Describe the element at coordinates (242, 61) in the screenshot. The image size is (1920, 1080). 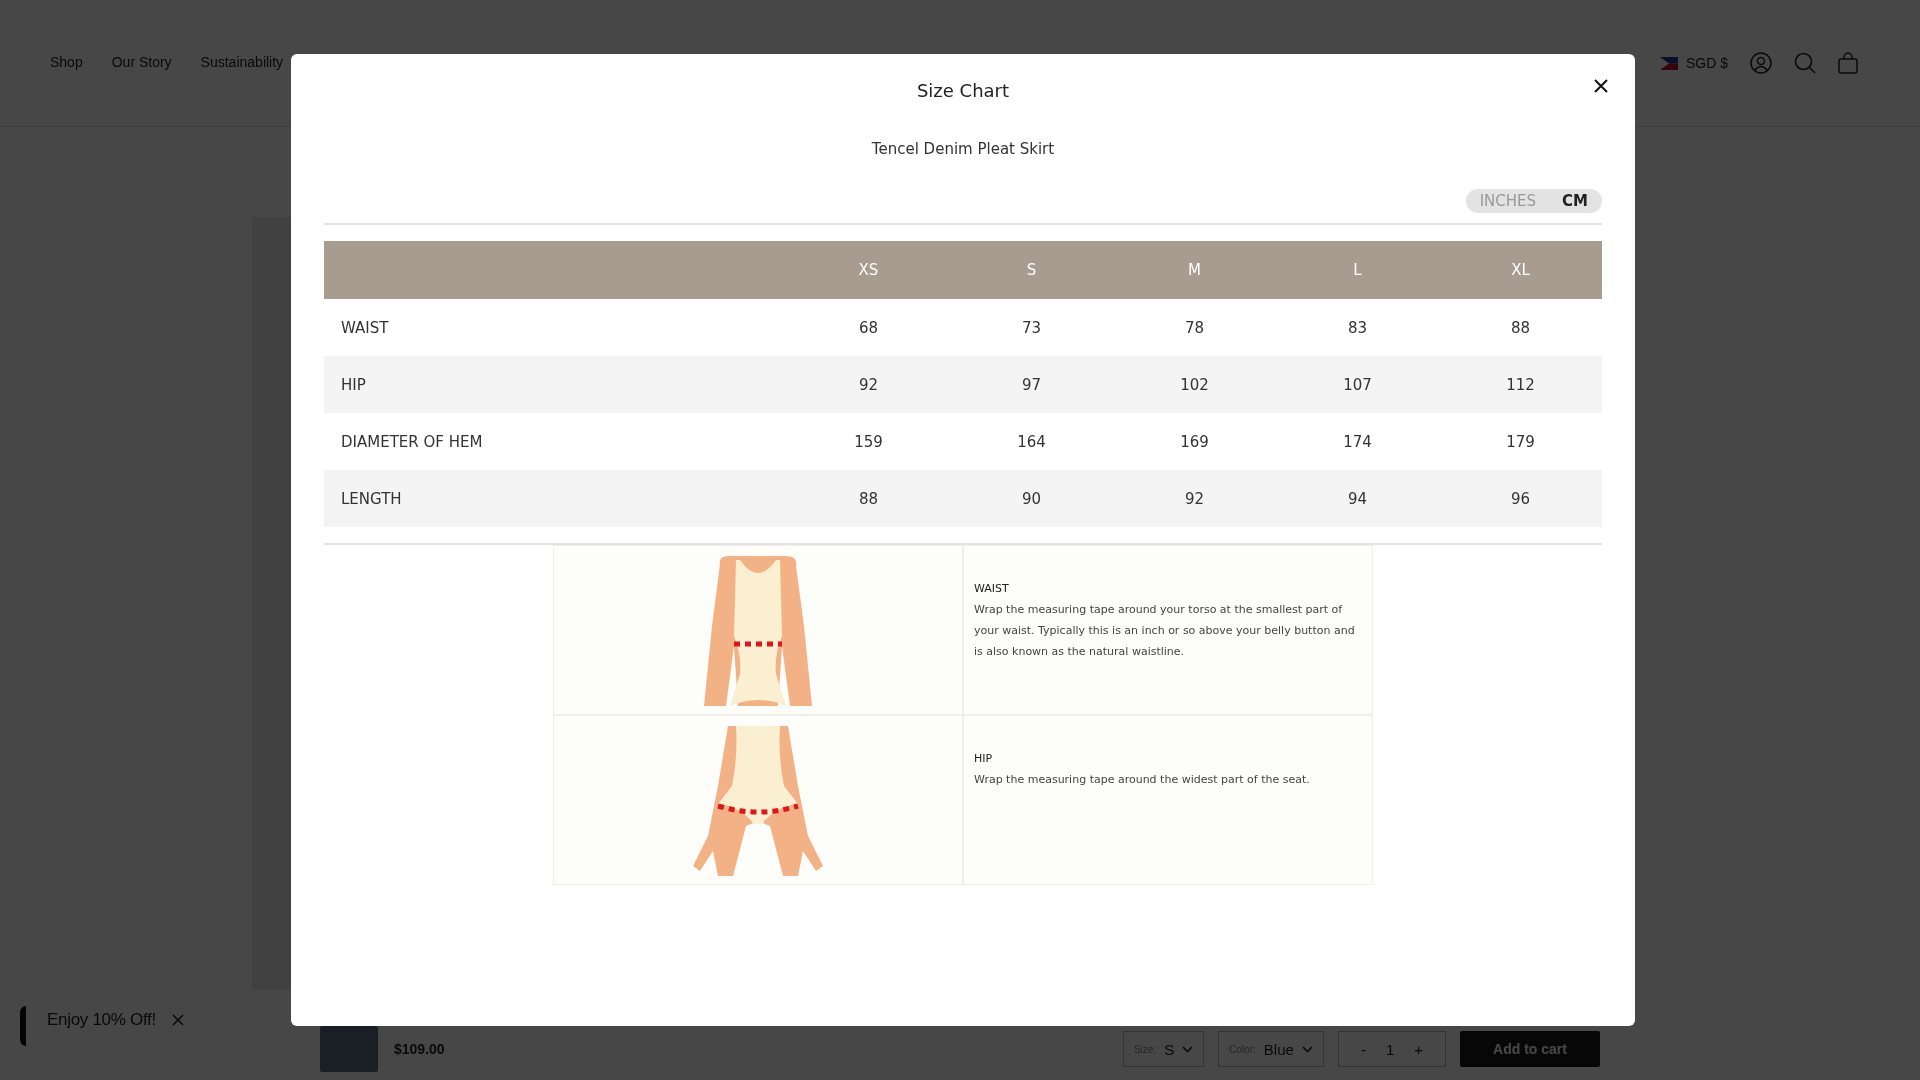
I see `nav-link: Sustainability` at that location.